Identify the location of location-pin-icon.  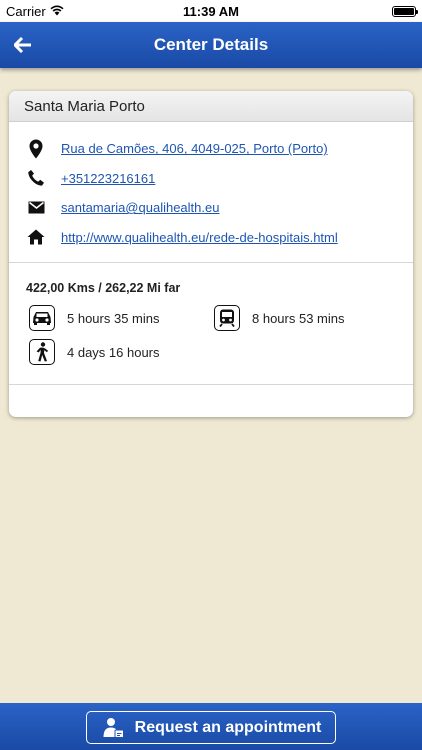
(36, 149).